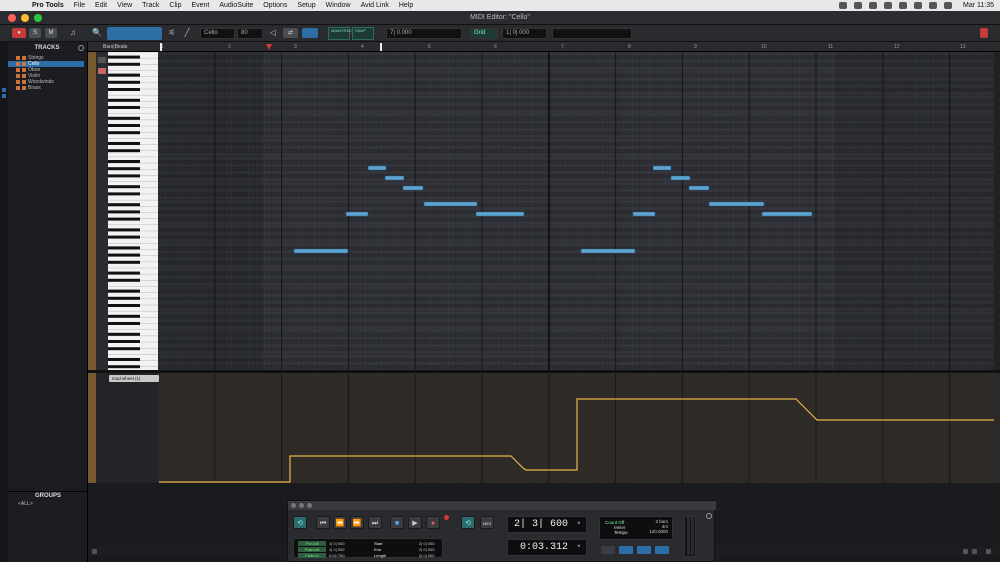 This screenshot has height=562, width=1000. What do you see at coordinates (658, 531) in the screenshot?
I see `tempo-value: 120.0000` at bounding box center [658, 531].